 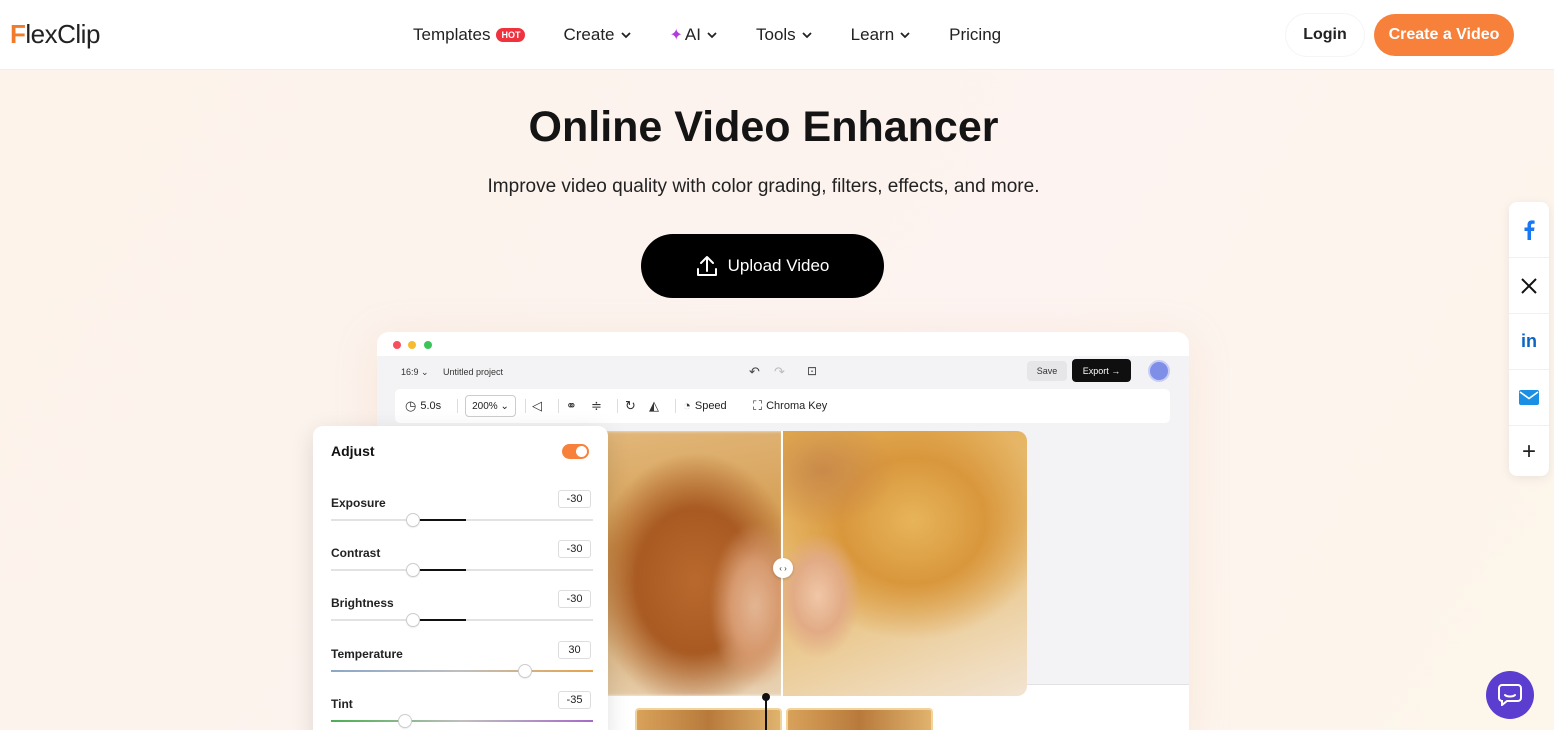 I want to click on hot-badge: HOT, so click(x=511, y=35).